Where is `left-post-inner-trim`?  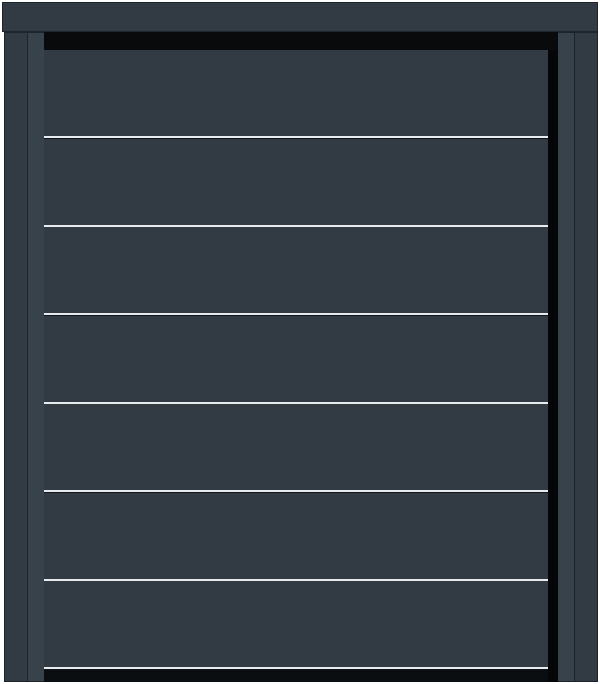 left-post-inner-trim is located at coordinates (36, 357).